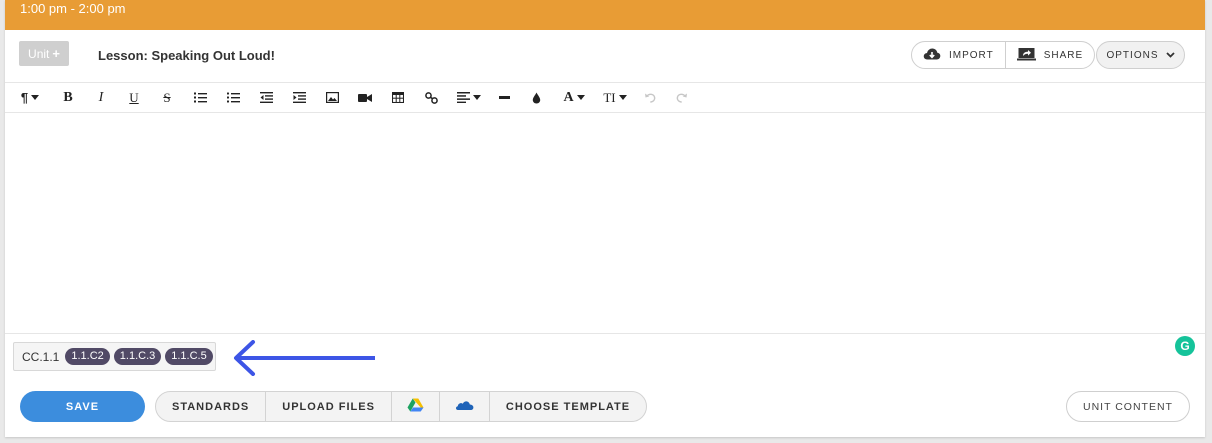  What do you see at coordinates (1063, 55) in the screenshot?
I see `share-label: SHARE` at bounding box center [1063, 55].